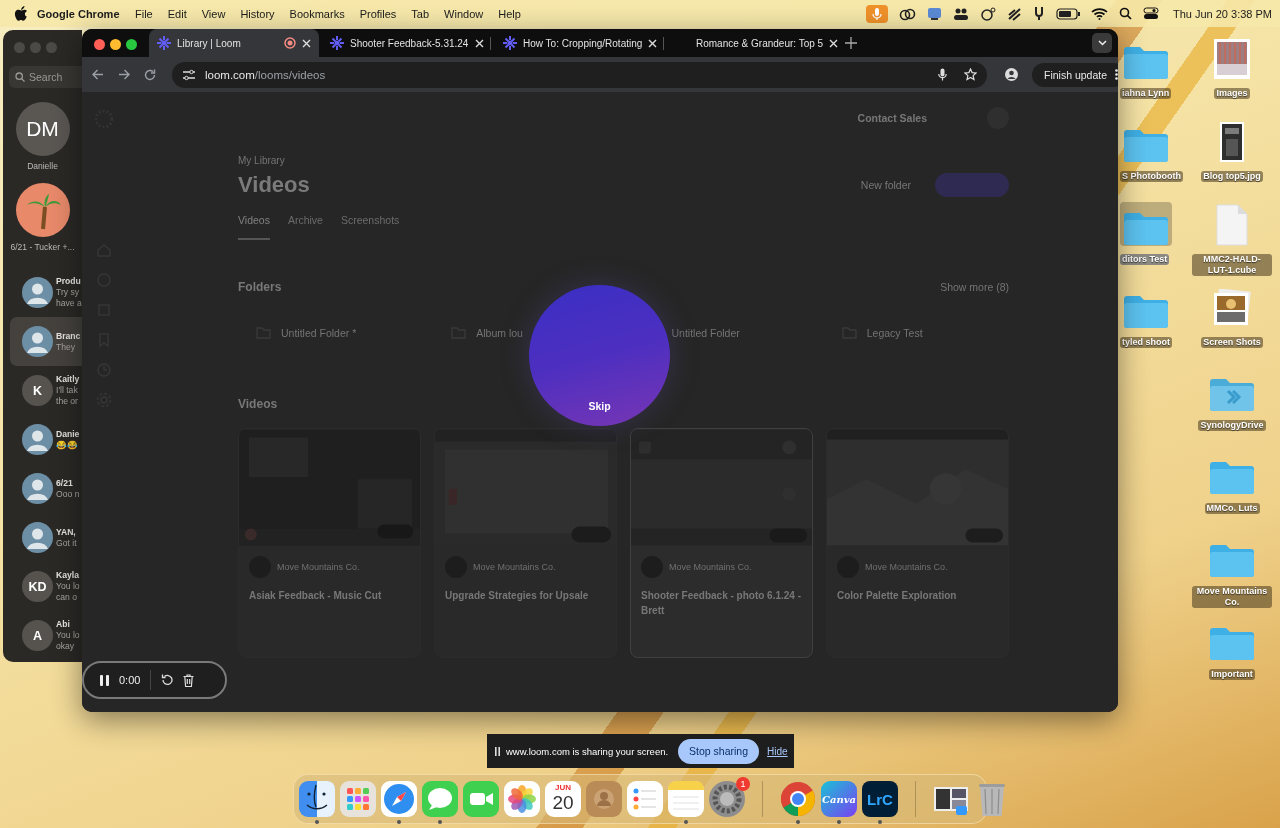 This screenshot has height=828, width=1280. Describe the element at coordinates (509, 13) in the screenshot. I see `menu-item: Help` at that location.